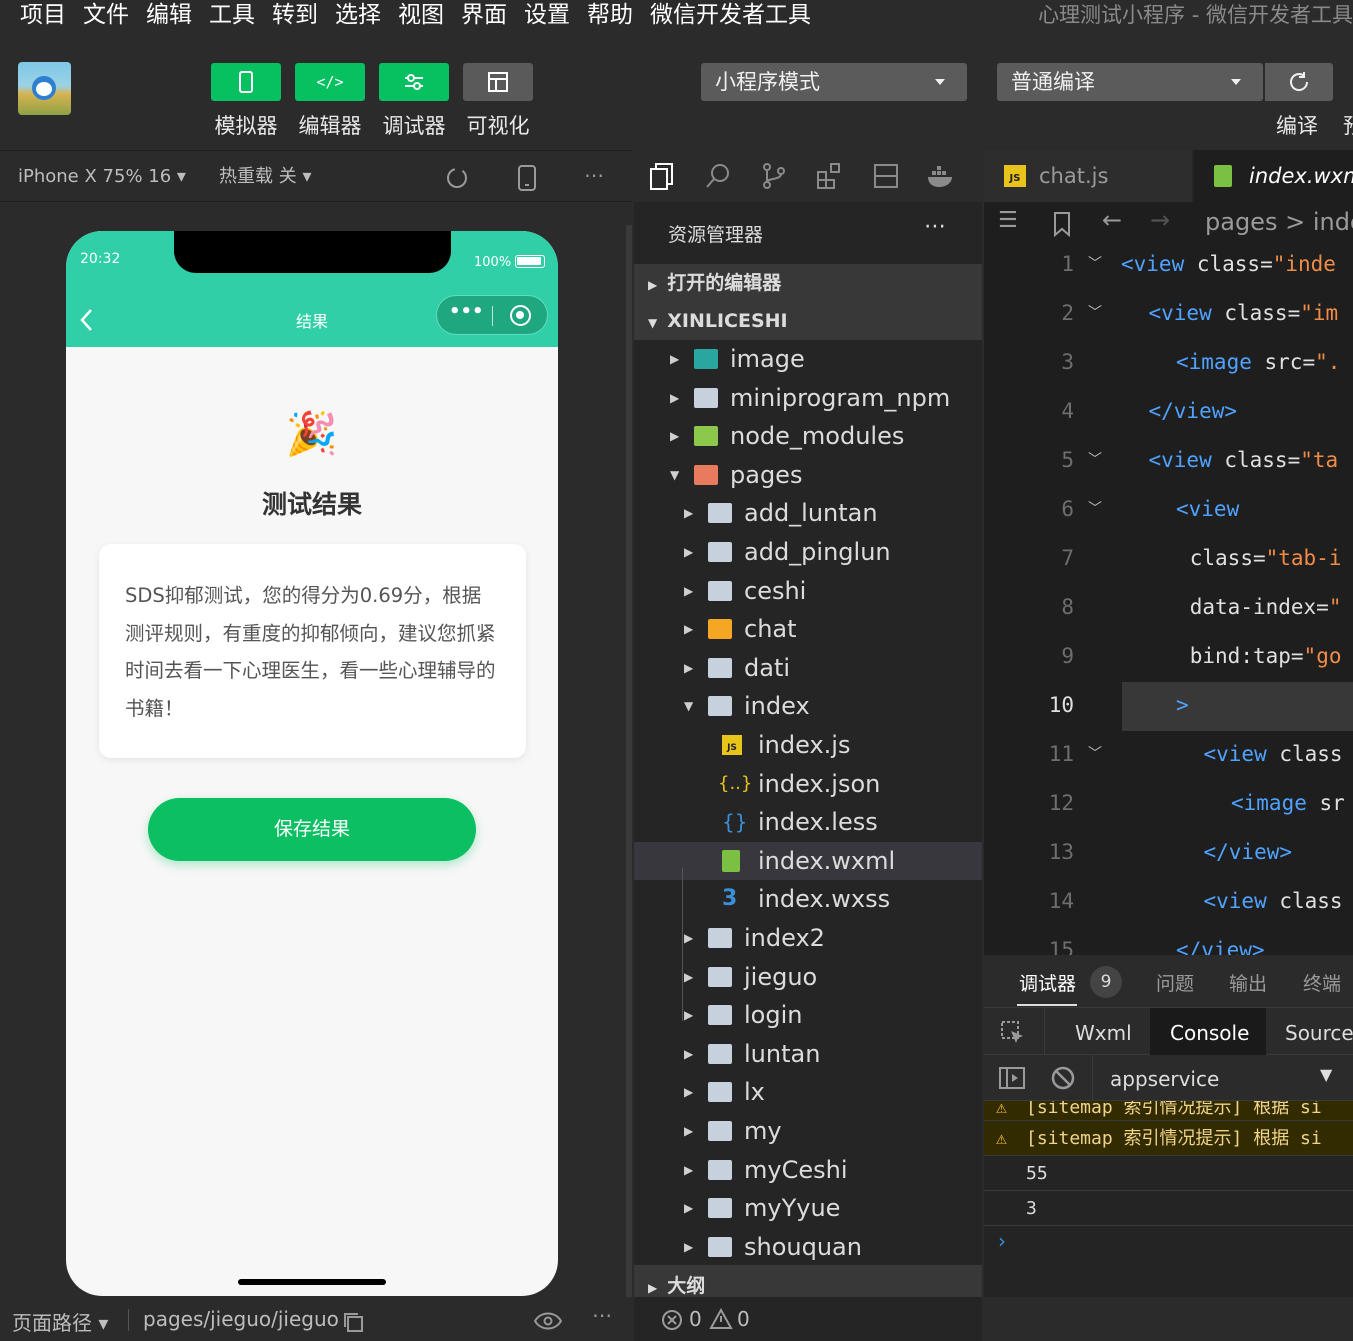  Describe the element at coordinates (1168, 940) in the screenshot. I see `code-line: 15 </view>` at that location.